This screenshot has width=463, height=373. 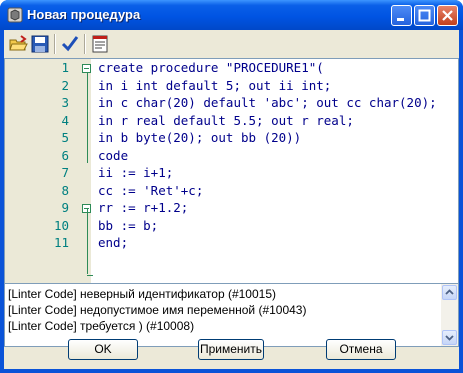 I want to click on line-number: 10, so click(x=61, y=225).